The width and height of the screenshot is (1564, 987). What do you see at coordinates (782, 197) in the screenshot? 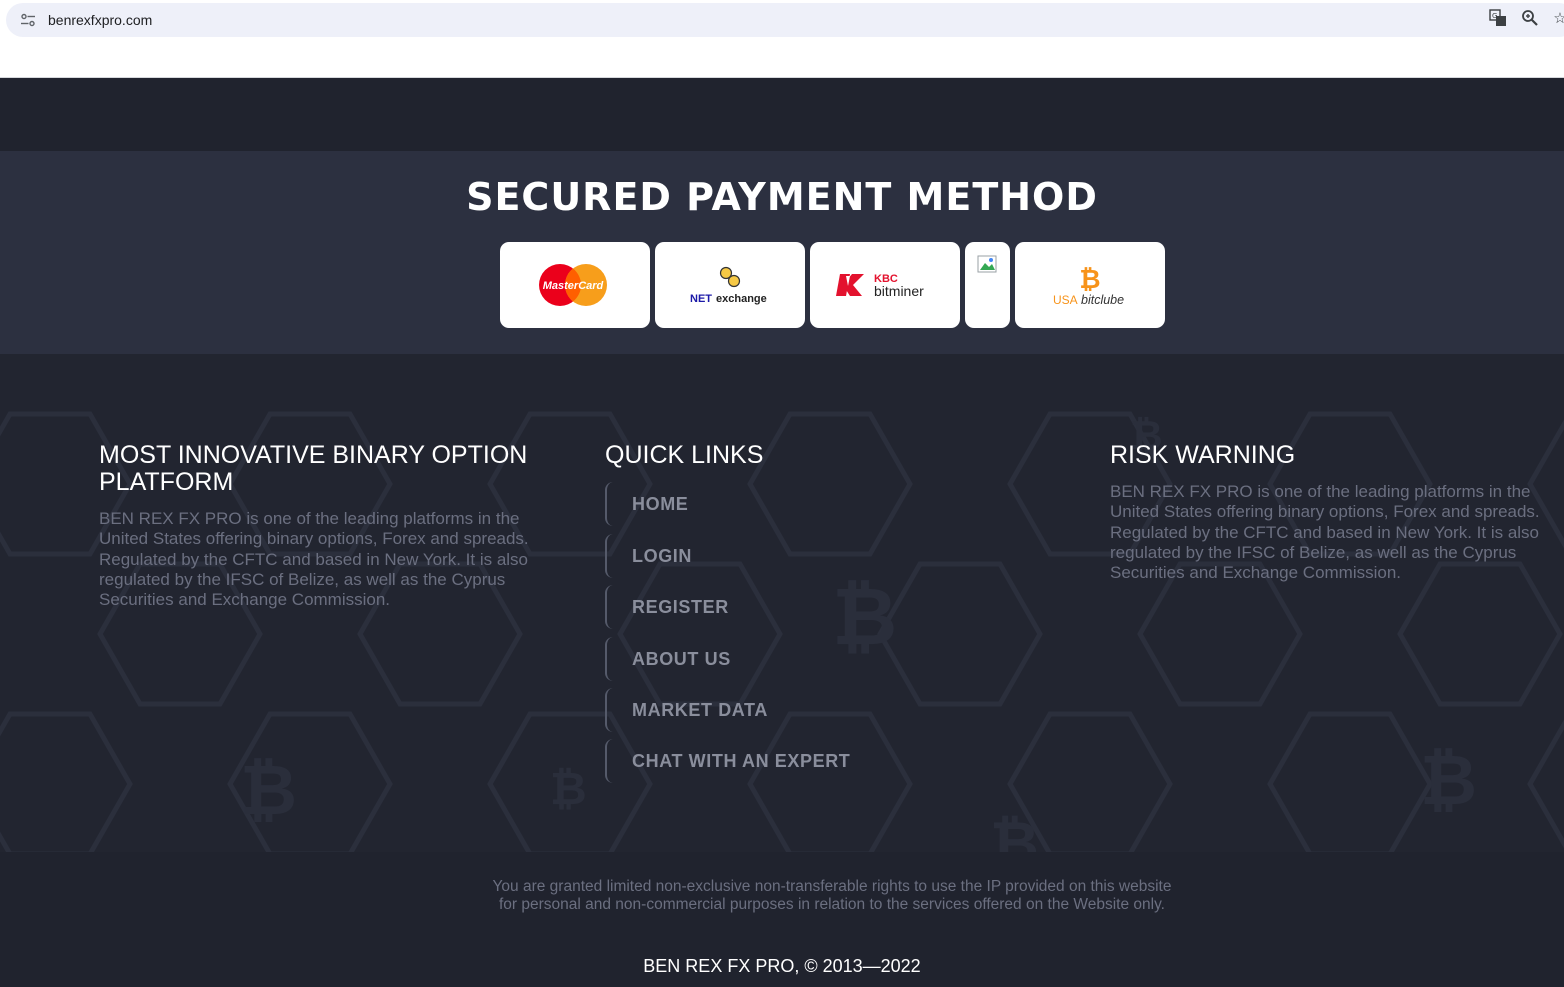
I see `payment-title: SECURED PAYMENT METHOD` at bounding box center [782, 197].